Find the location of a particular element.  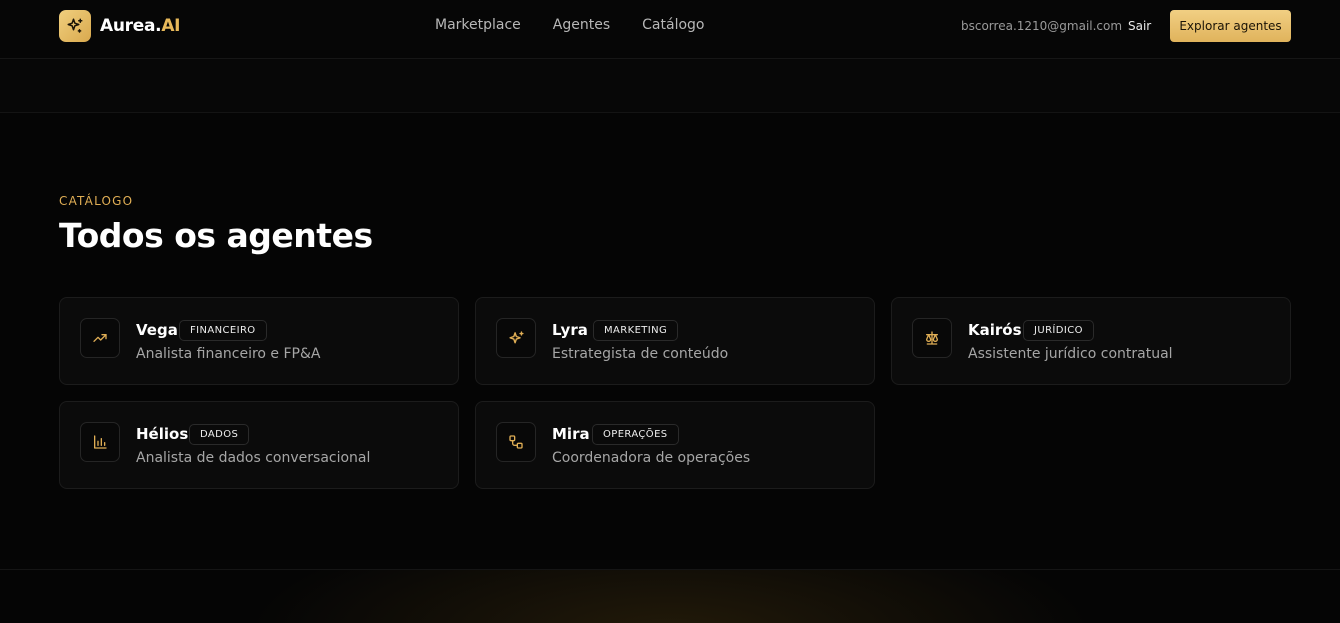

agent-tag: DADOS is located at coordinates (219, 434).